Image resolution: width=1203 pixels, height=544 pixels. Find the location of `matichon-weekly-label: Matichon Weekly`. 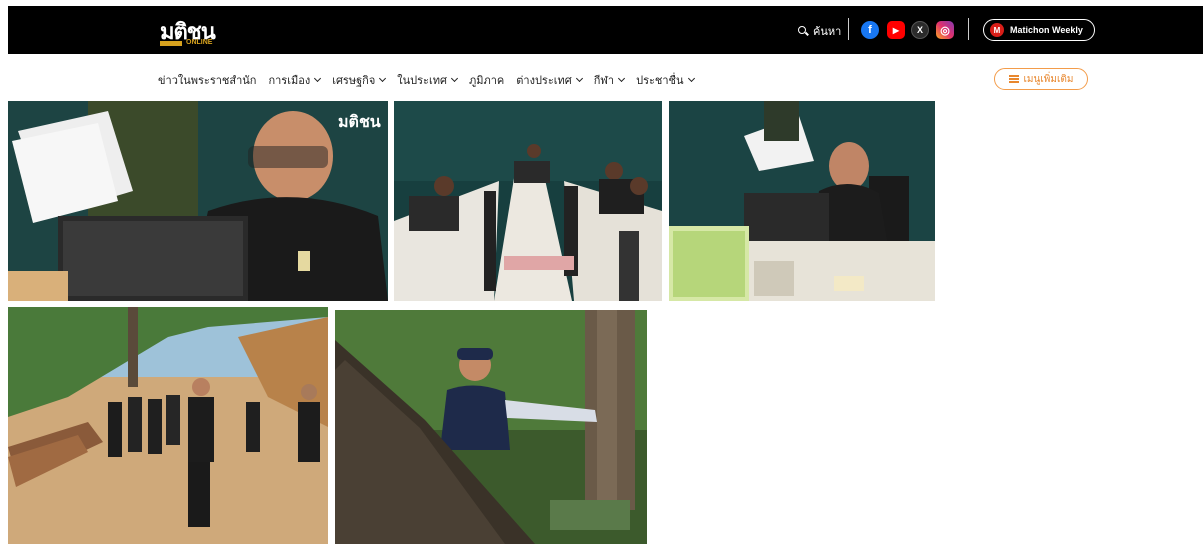

matichon-weekly-label: Matichon Weekly is located at coordinates (1046, 30).